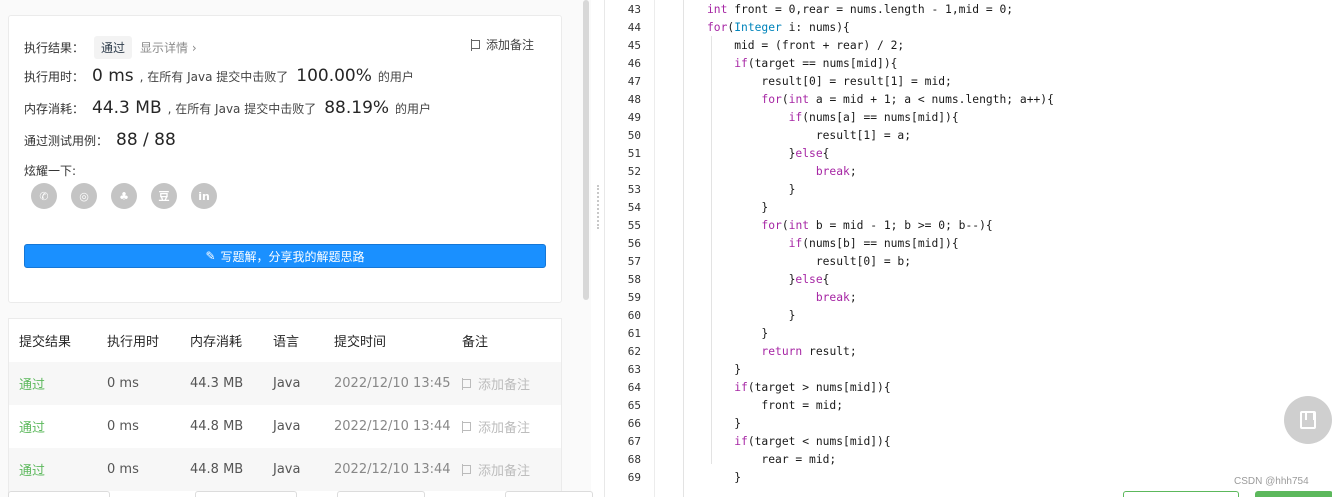  Describe the element at coordinates (809, 261) in the screenshot. I see `code-line: result[0] = b;` at that location.